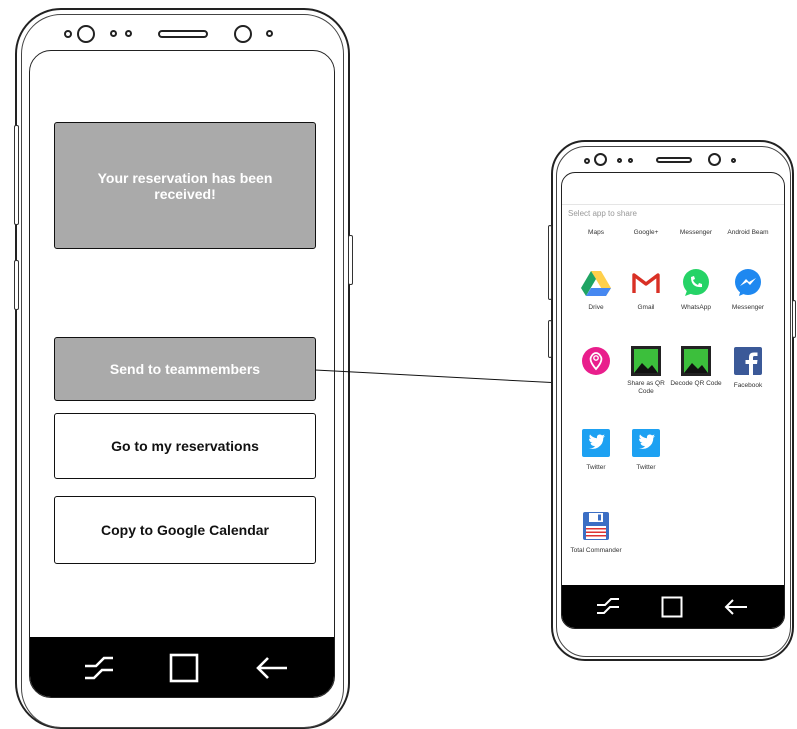 The width and height of the screenshot is (797, 729). Describe the element at coordinates (794, 319) in the screenshot. I see `power-button-right-phone` at that location.